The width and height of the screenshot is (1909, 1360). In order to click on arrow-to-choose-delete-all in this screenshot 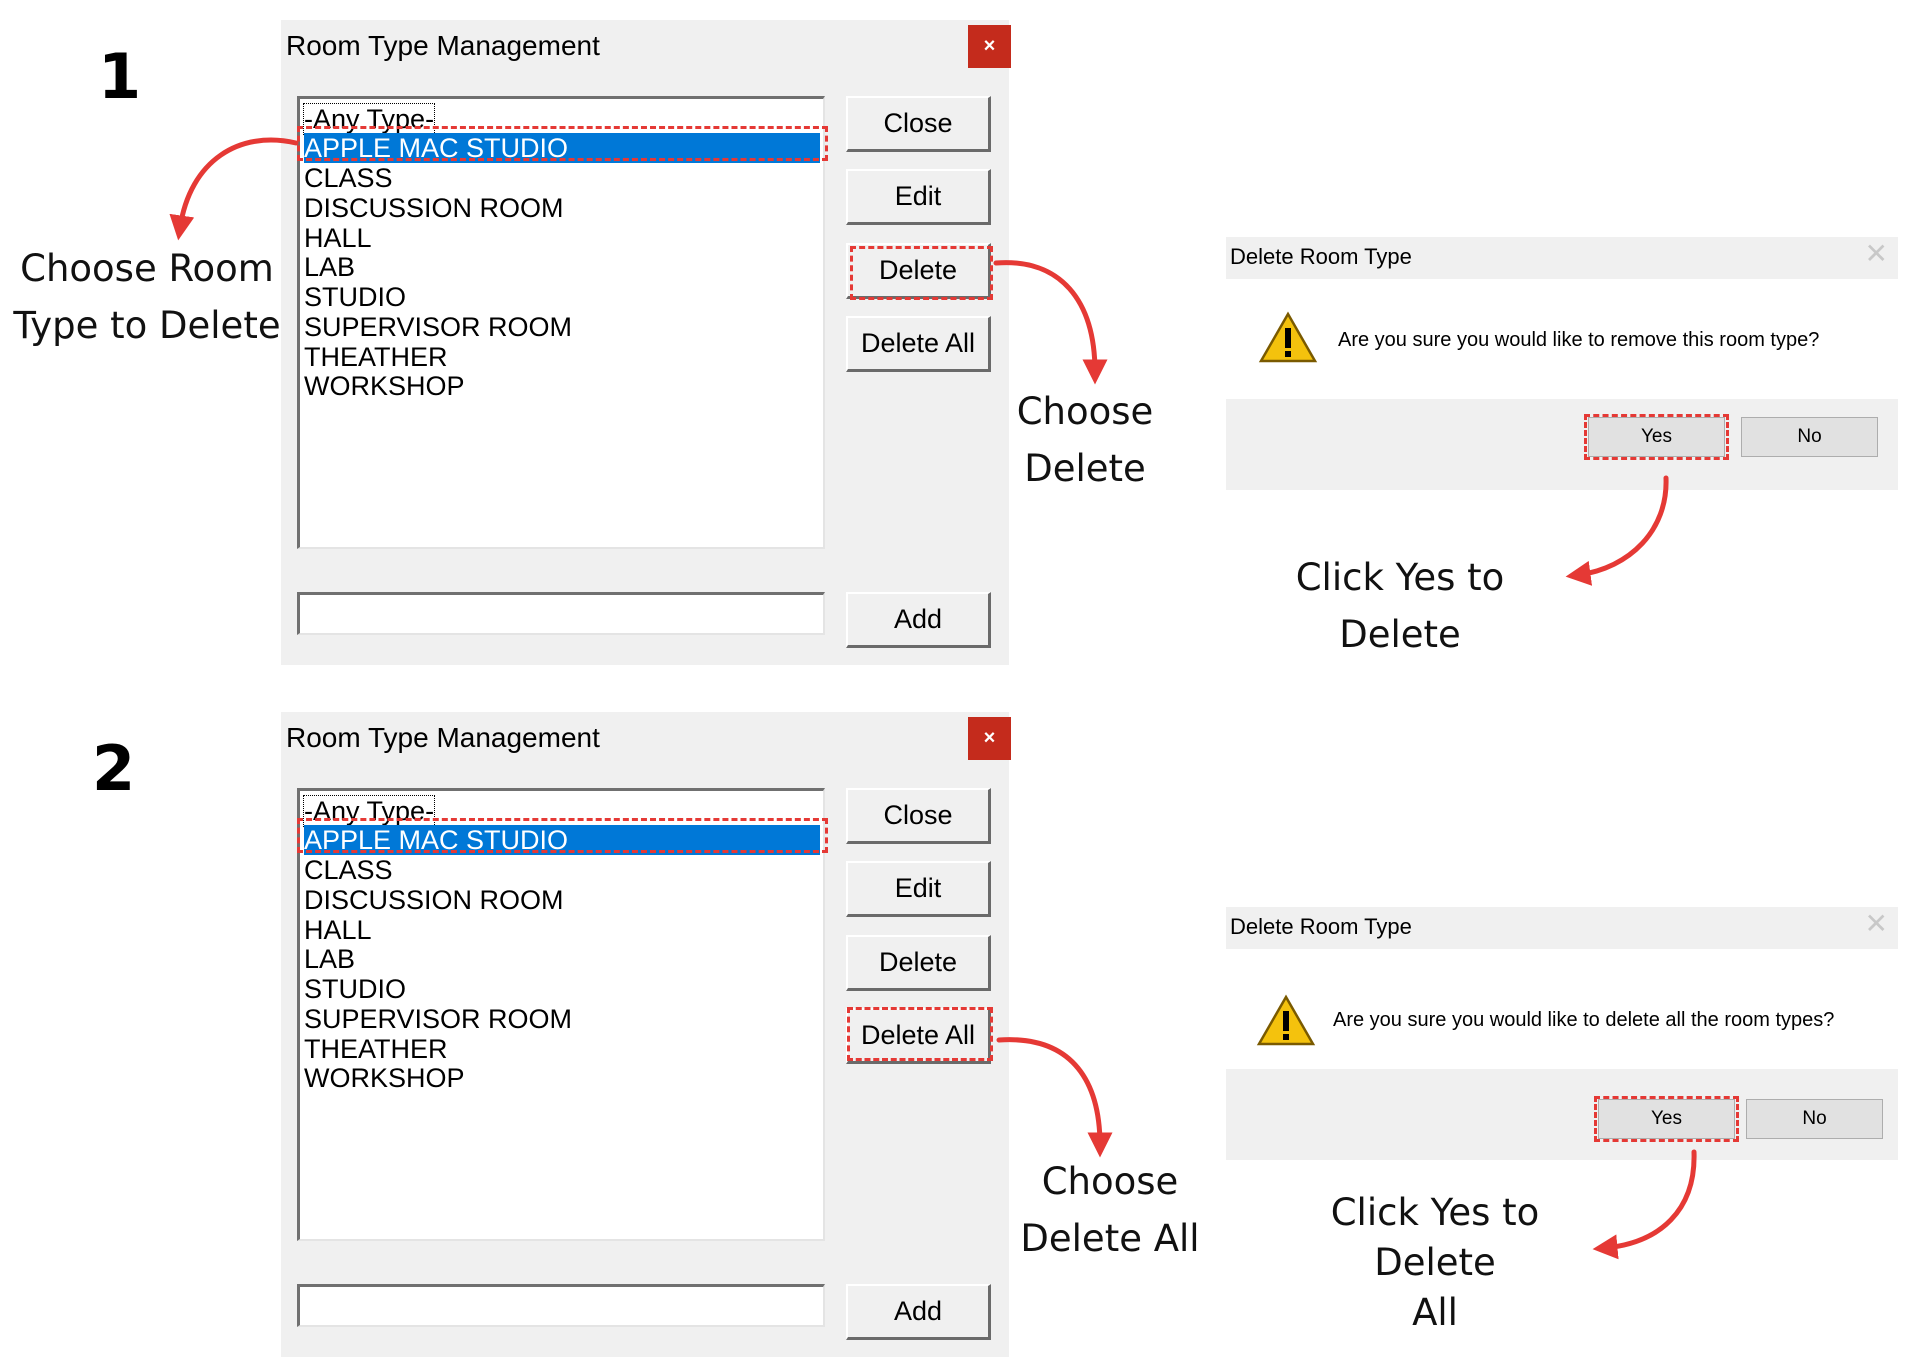, I will do `click(1054, 1097)`.